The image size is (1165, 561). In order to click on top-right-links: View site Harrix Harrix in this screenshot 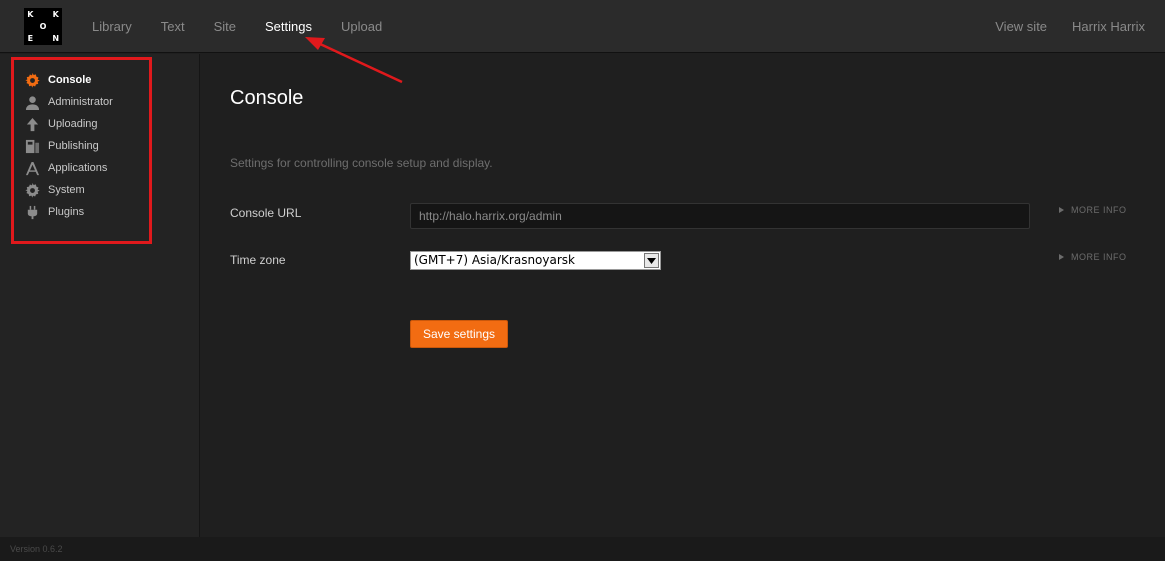, I will do `click(1057, 26)`.